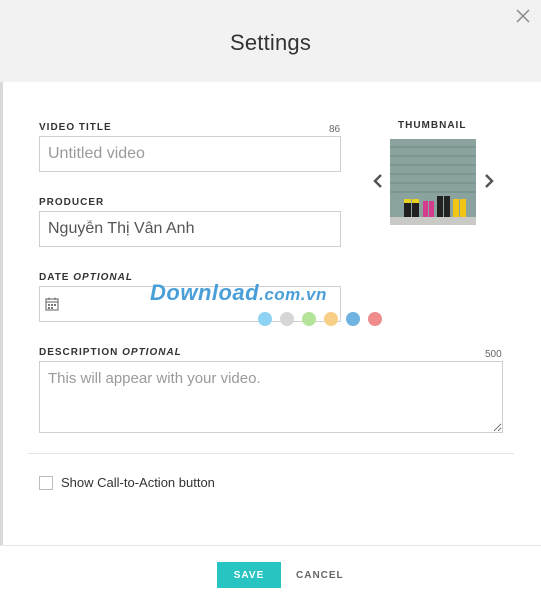  What do you see at coordinates (46, 483) in the screenshot?
I see `cta-checkbox` at bounding box center [46, 483].